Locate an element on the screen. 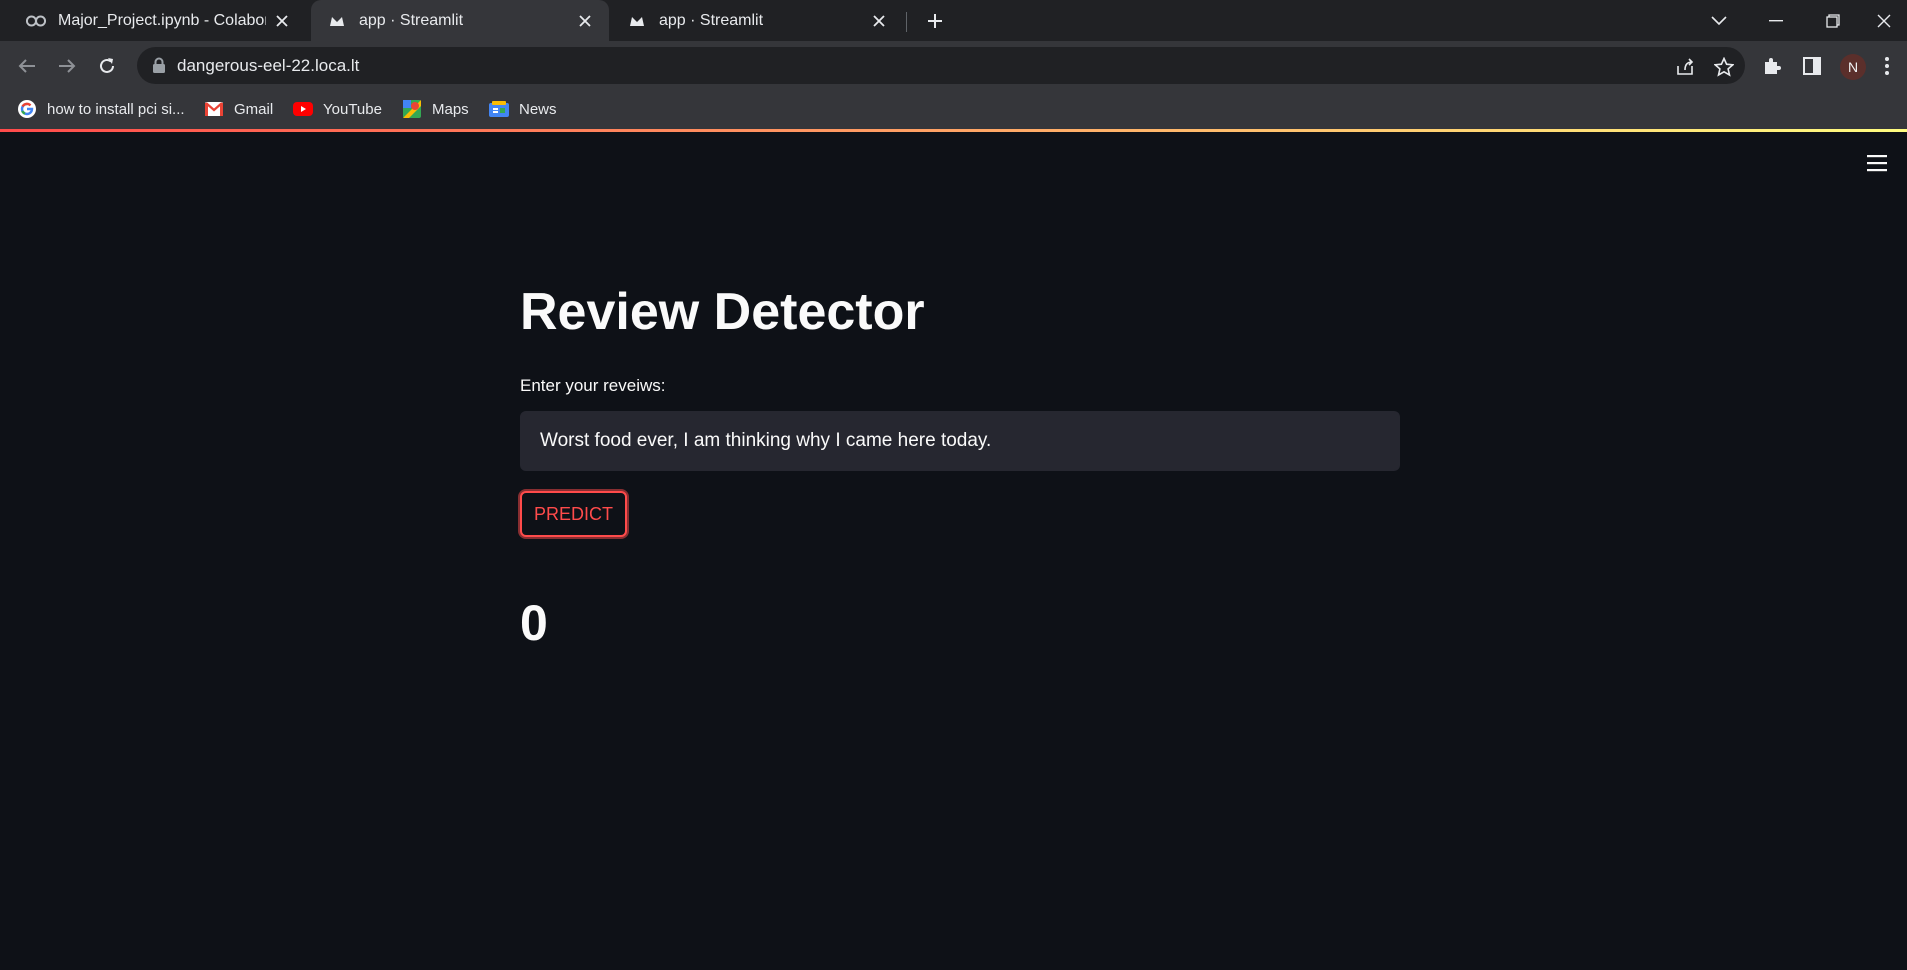 This screenshot has width=1907, height=970. address-url: dangerous-eel-22.loca.lt is located at coordinates (268, 65).